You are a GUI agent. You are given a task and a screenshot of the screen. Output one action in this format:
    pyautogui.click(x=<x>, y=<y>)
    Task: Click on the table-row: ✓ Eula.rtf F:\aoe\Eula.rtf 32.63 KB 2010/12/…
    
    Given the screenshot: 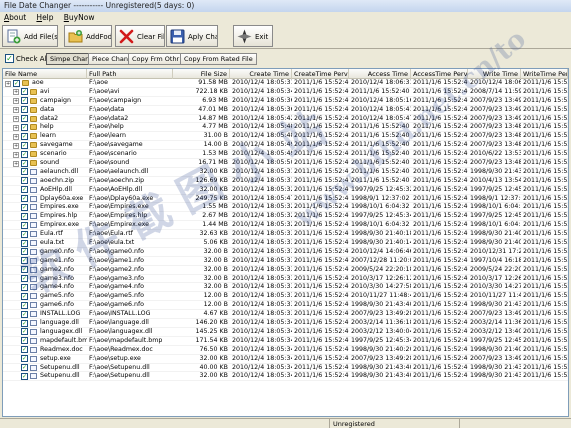 What is the action you would take?
    pyautogui.click(x=285, y=235)
    